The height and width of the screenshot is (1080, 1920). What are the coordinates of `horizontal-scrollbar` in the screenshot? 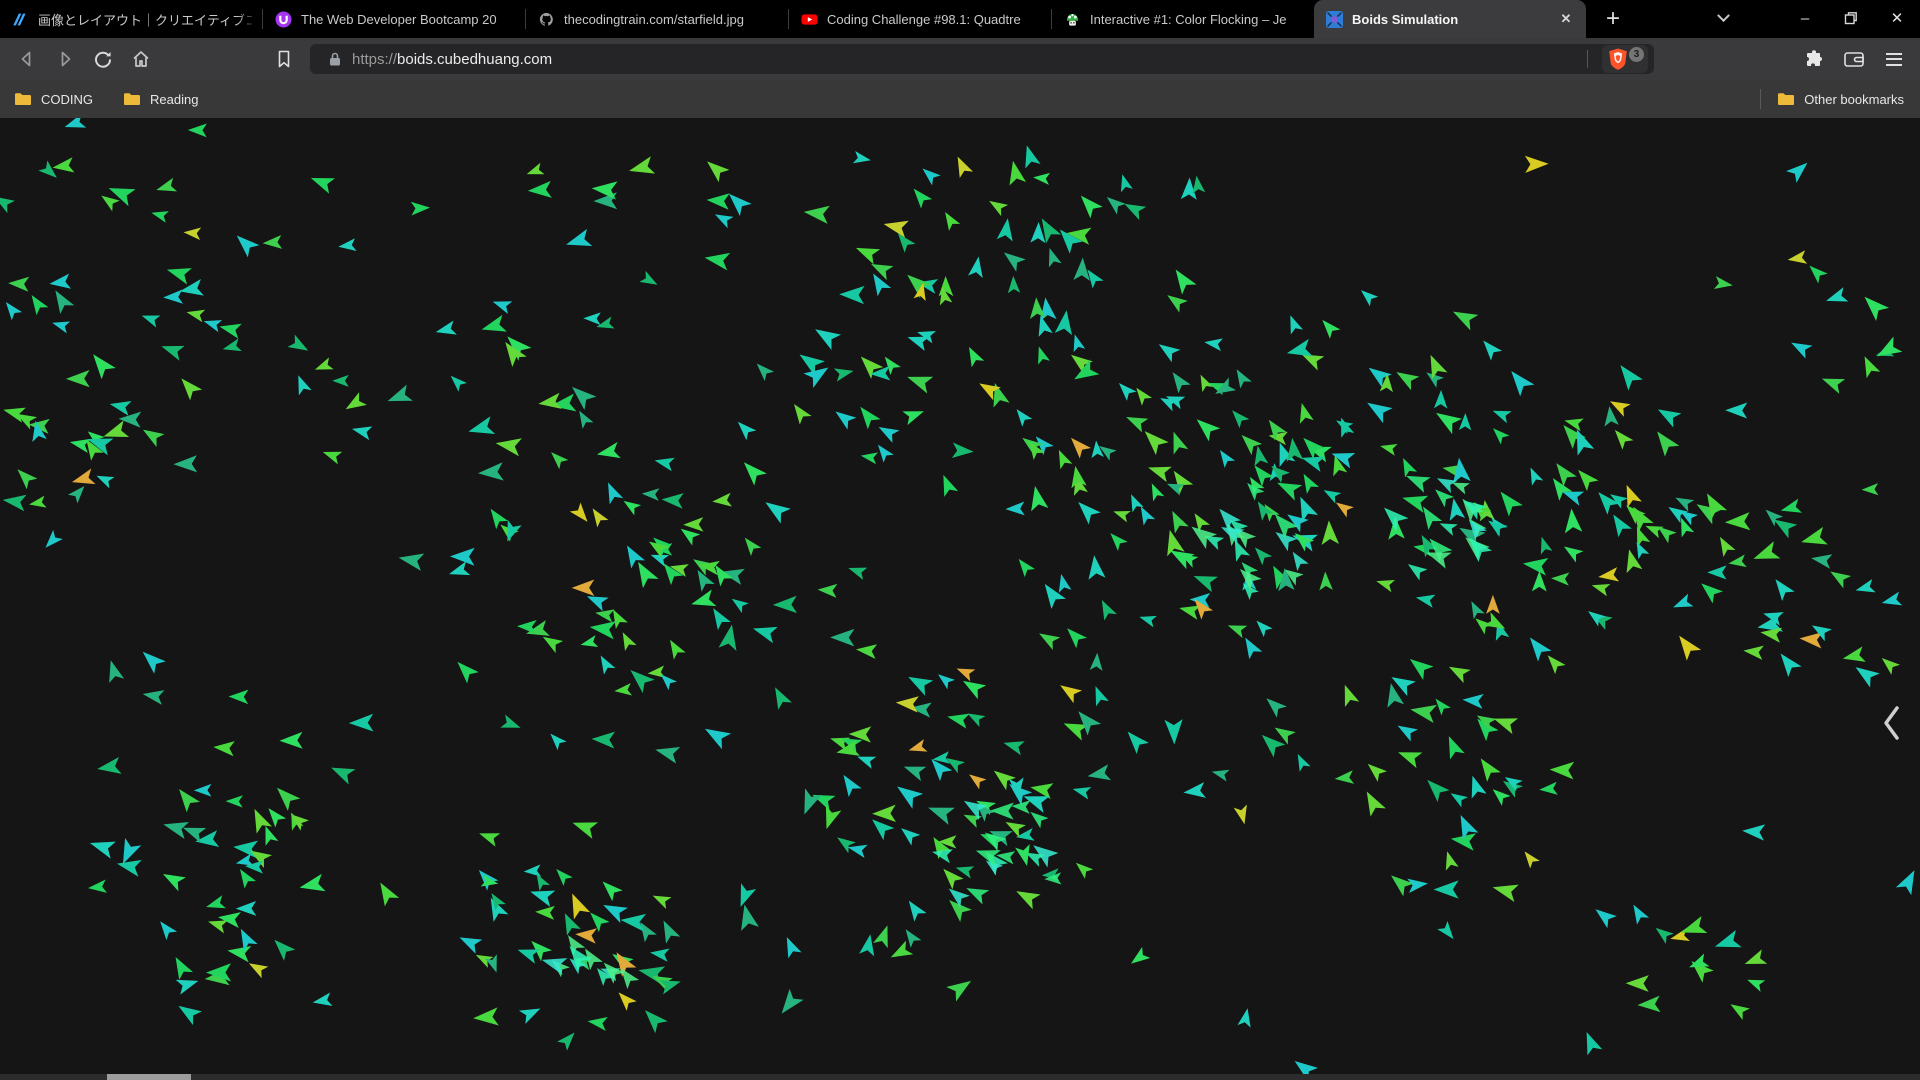 It's located at (960, 1077).